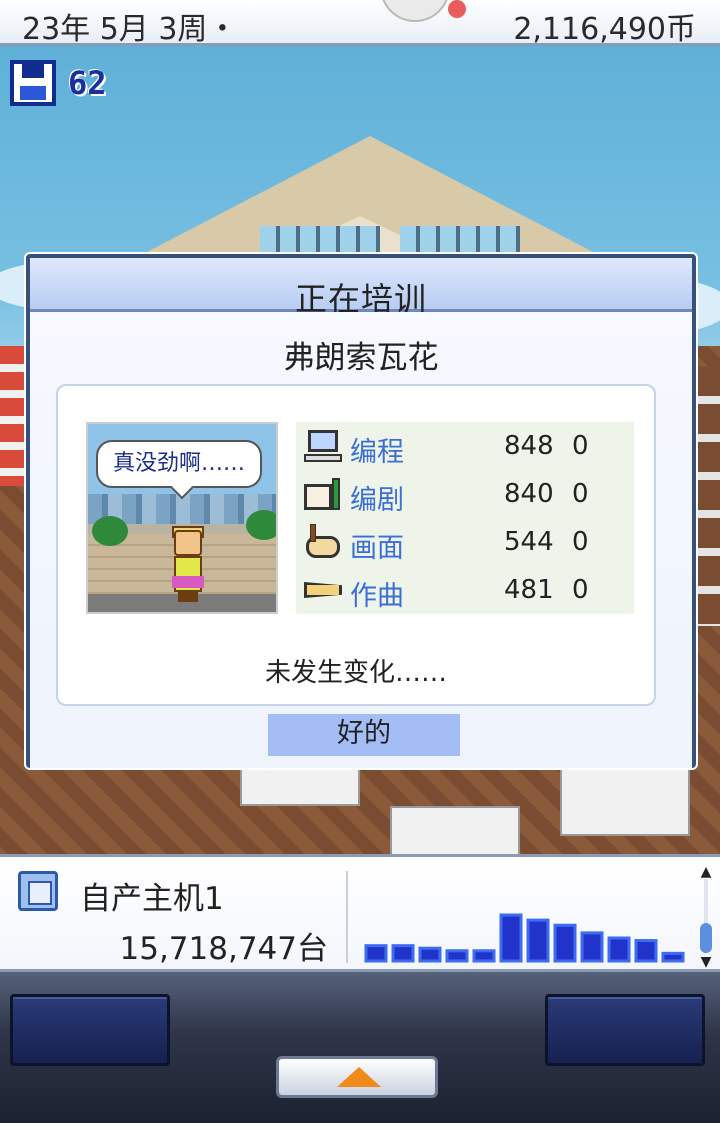 The image size is (720, 1123). Describe the element at coordinates (706, 872) in the screenshot. I see `scroll-up-icon: ▲` at that location.